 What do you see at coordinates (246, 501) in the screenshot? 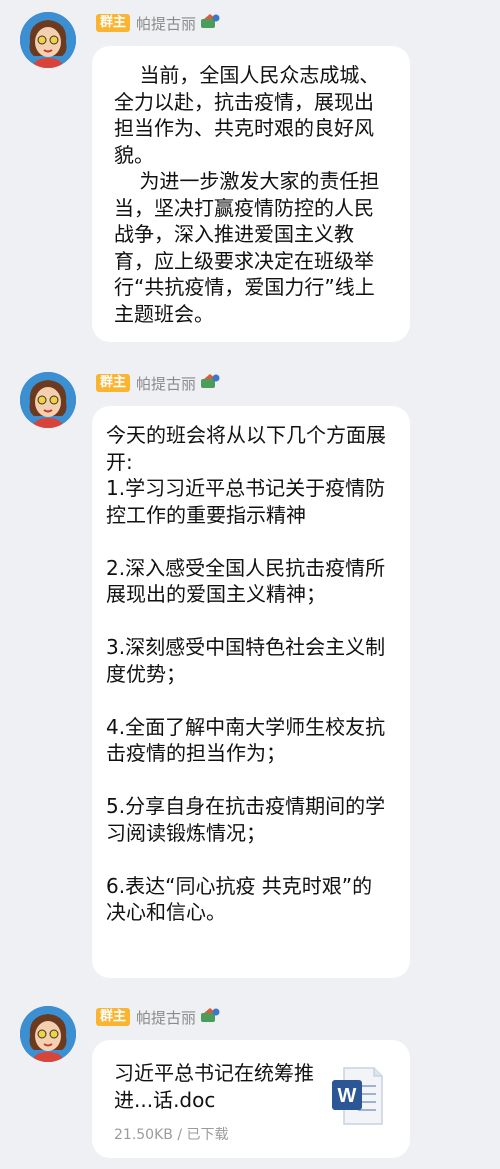
I see `message-paragraph: 1.学习习近平总书记关于疫情防控工作的重要指示精神` at bounding box center [246, 501].